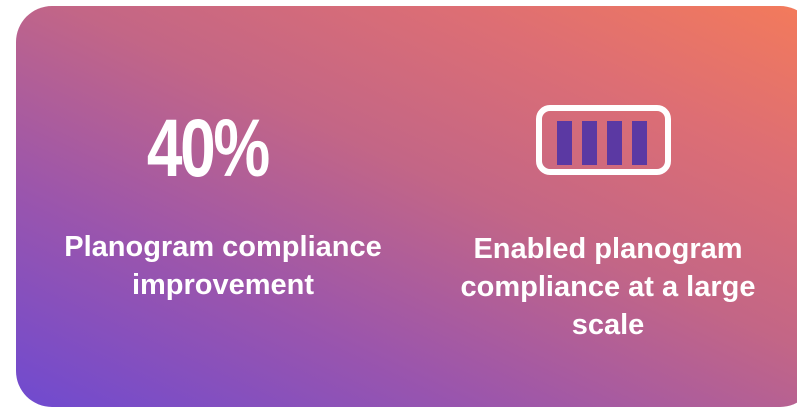 Image resolution: width=797 pixels, height=407 pixels. Describe the element at coordinates (603, 140) in the screenshot. I see `battery-full-icon` at that location.